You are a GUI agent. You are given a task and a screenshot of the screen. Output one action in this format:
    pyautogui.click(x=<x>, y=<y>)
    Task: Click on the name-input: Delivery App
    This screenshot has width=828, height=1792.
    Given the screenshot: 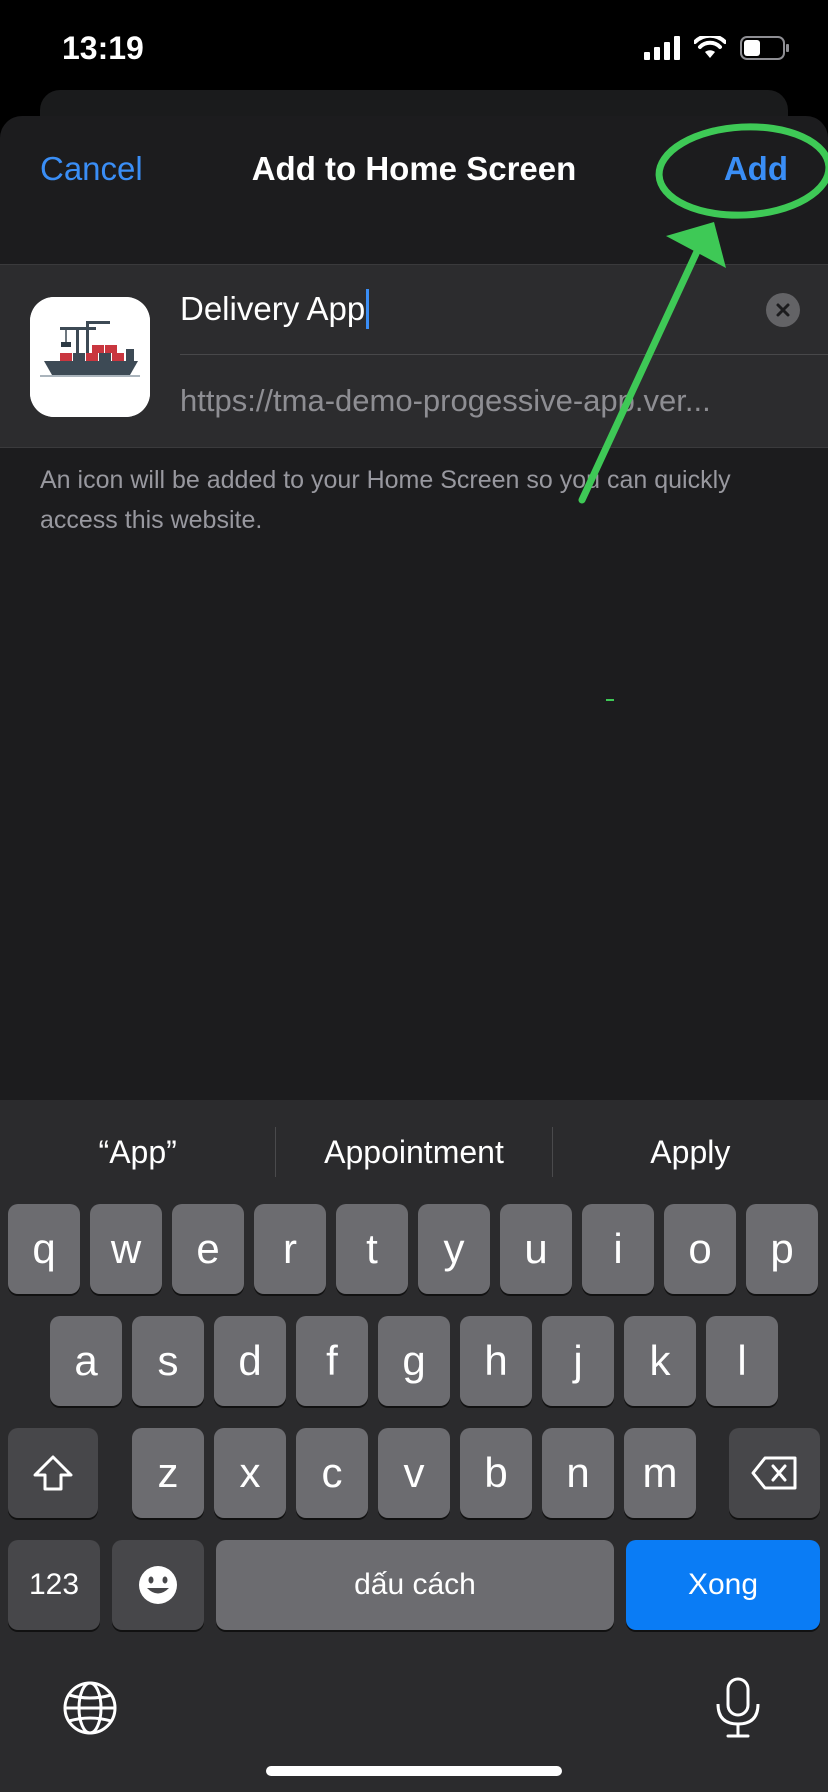 What is the action you would take?
    pyautogui.click(x=275, y=309)
    